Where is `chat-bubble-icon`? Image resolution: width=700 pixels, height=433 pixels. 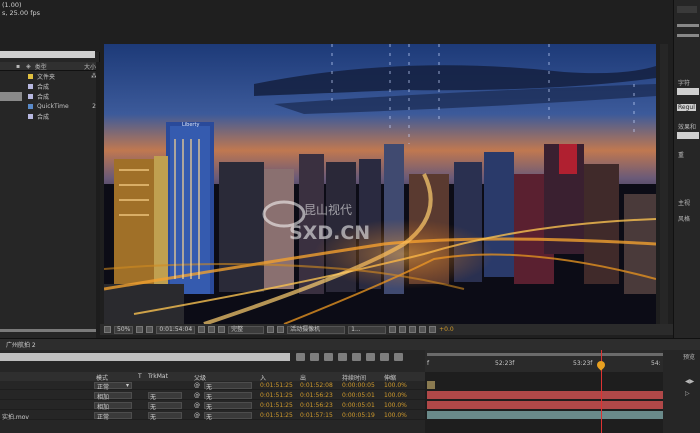 chat-bubble-icon is located at coordinates (384, 357).